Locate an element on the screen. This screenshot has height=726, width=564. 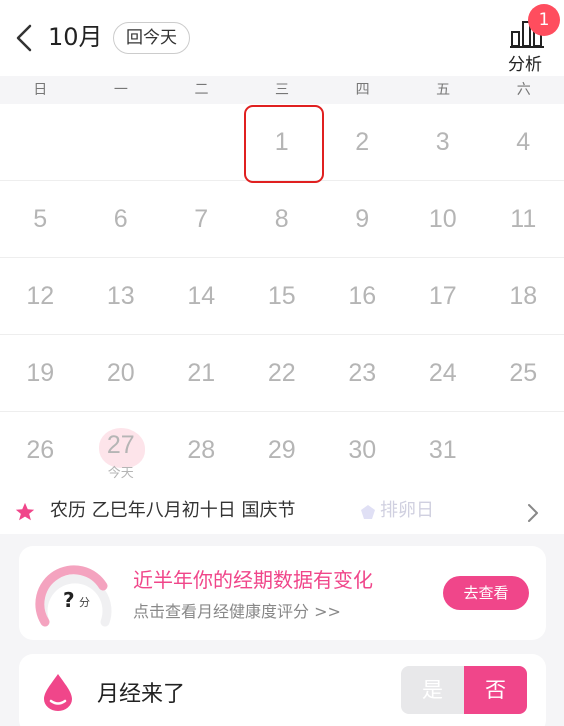
weekday-label: 五 is located at coordinates (443, 90).